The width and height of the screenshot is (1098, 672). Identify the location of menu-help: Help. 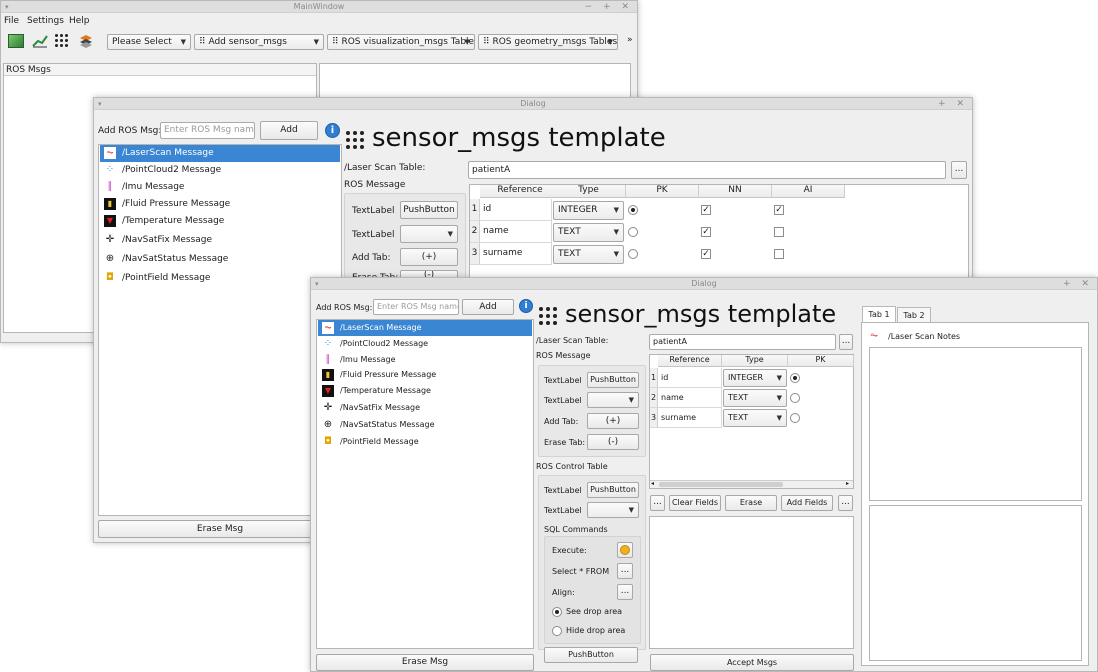
(79, 21).